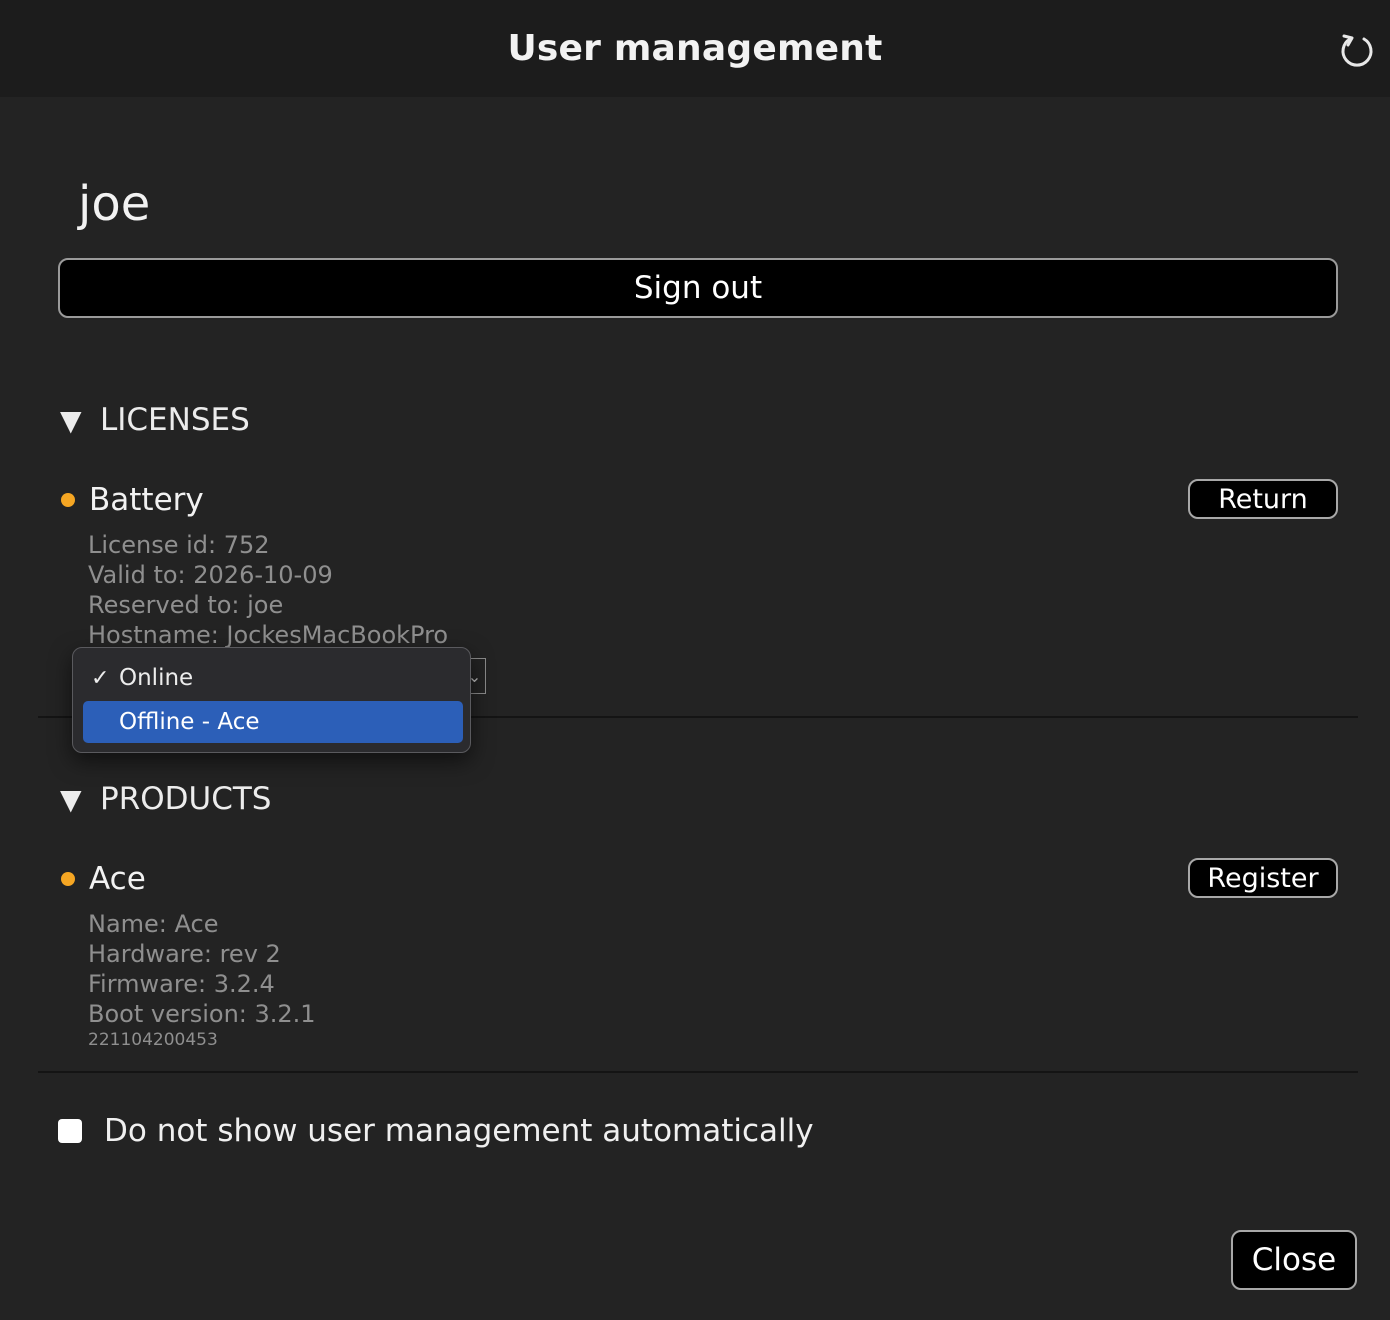  Describe the element at coordinates (153, 924) in the screenshot. I see `product-name-detail: Name: Ace` at that location.